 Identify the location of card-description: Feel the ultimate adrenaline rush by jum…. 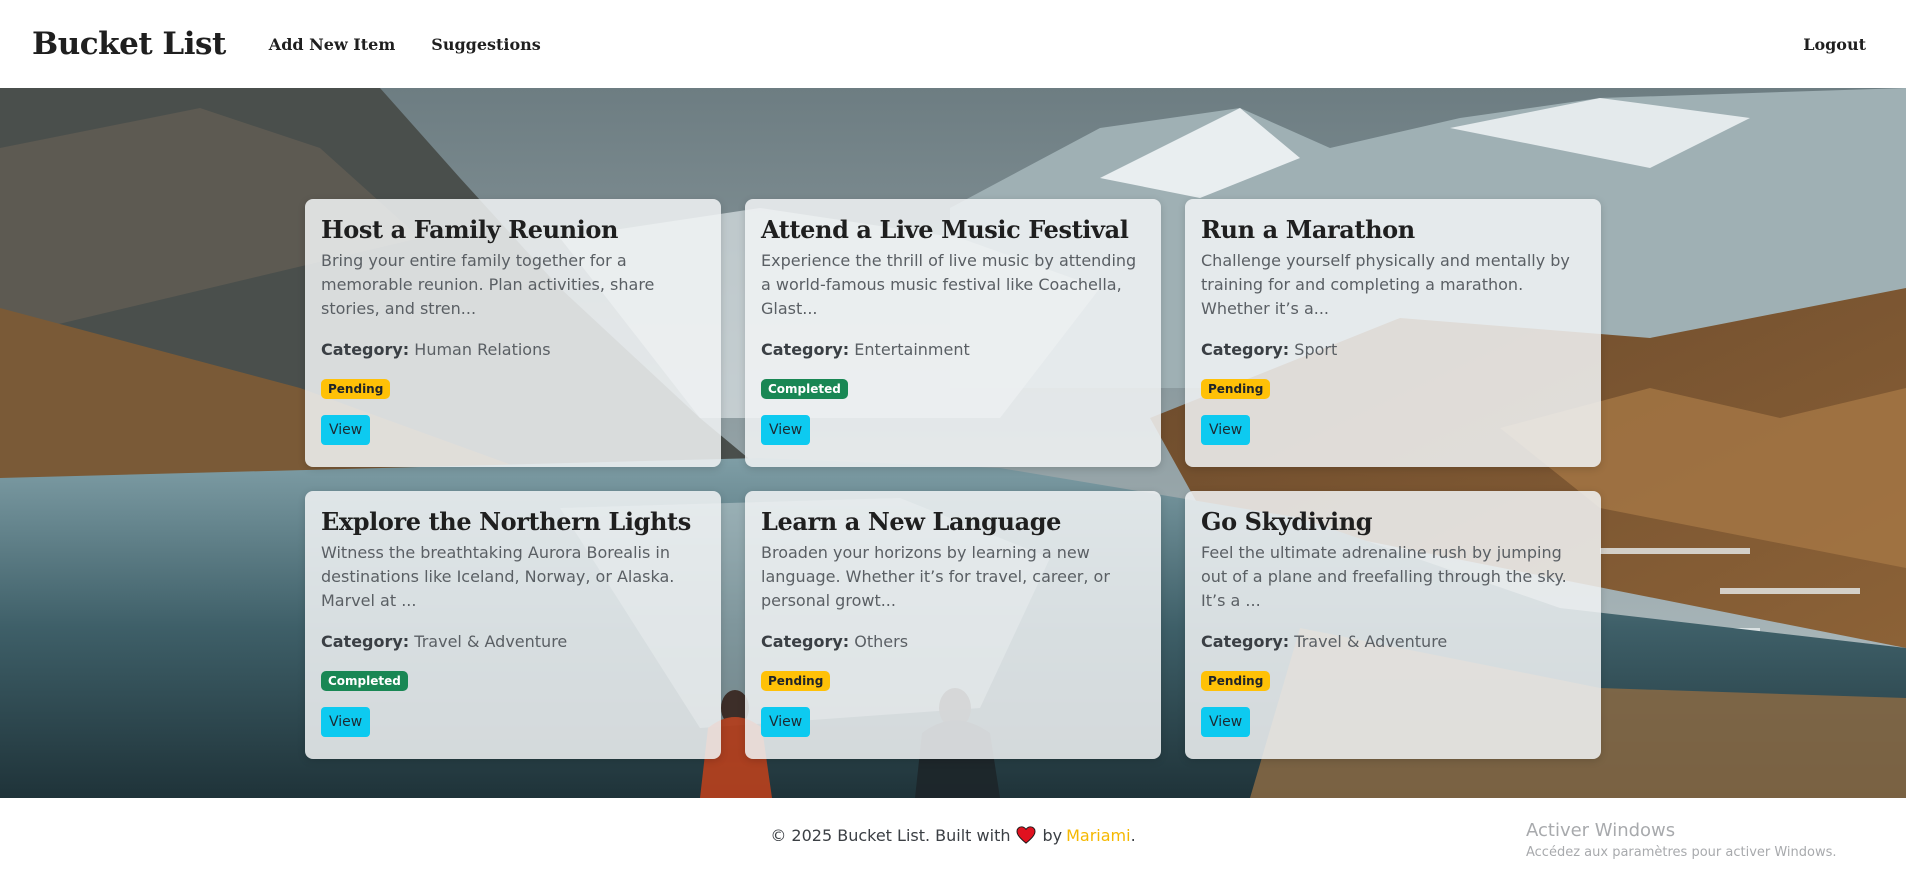
(1384, 576).